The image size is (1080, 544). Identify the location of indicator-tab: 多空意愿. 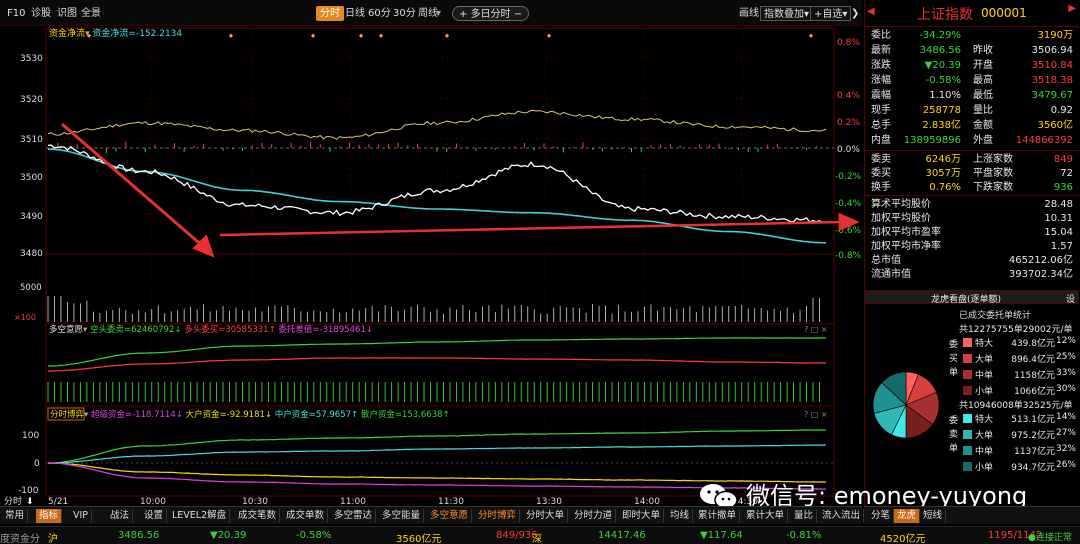
(450, 516).